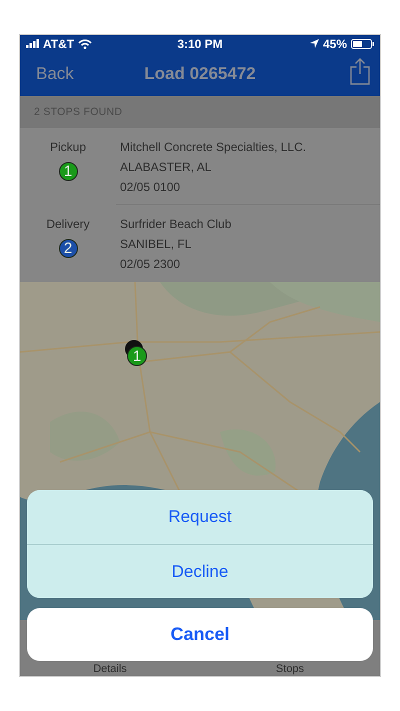 This screenshot has height=711, width=400. I want to click on nav-title: Load 0265472, so click(200, 73).